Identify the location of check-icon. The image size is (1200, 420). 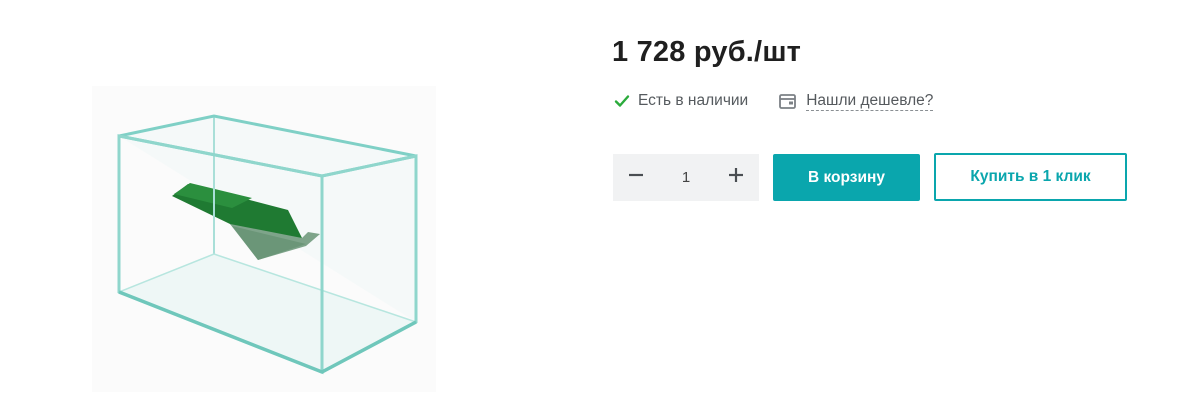
(622, 101).